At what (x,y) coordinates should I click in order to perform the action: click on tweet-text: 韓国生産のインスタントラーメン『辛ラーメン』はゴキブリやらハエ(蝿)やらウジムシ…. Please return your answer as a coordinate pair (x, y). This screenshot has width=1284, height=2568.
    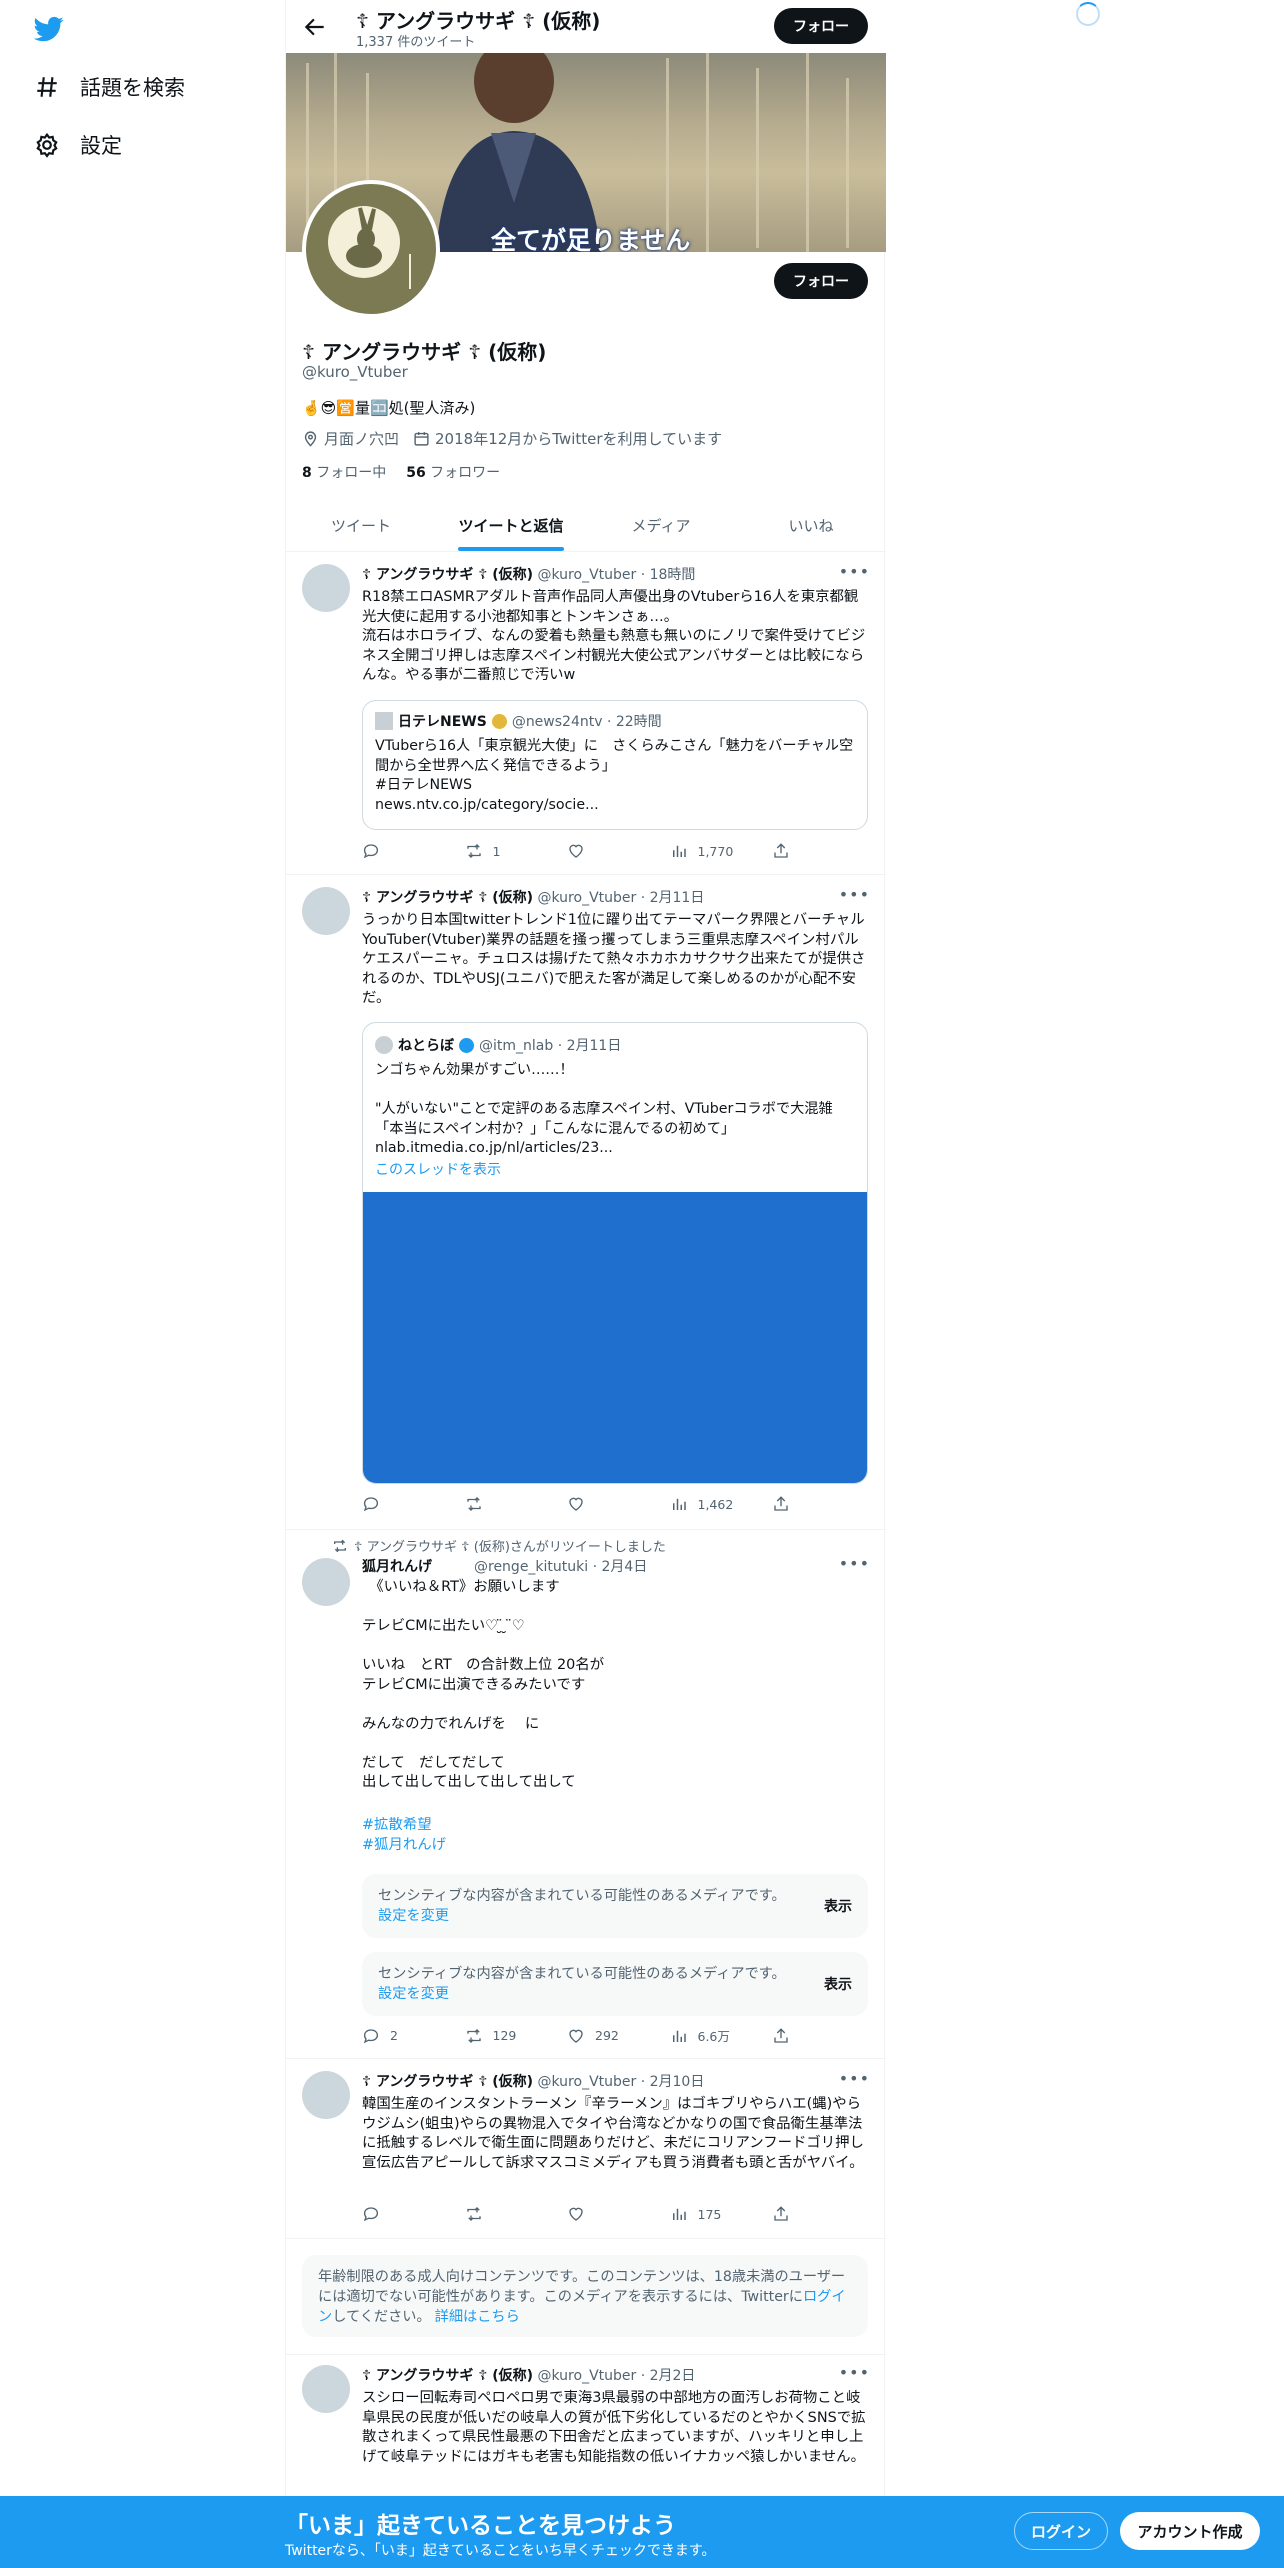
    Looking at the image, I should click on (613, 2133).